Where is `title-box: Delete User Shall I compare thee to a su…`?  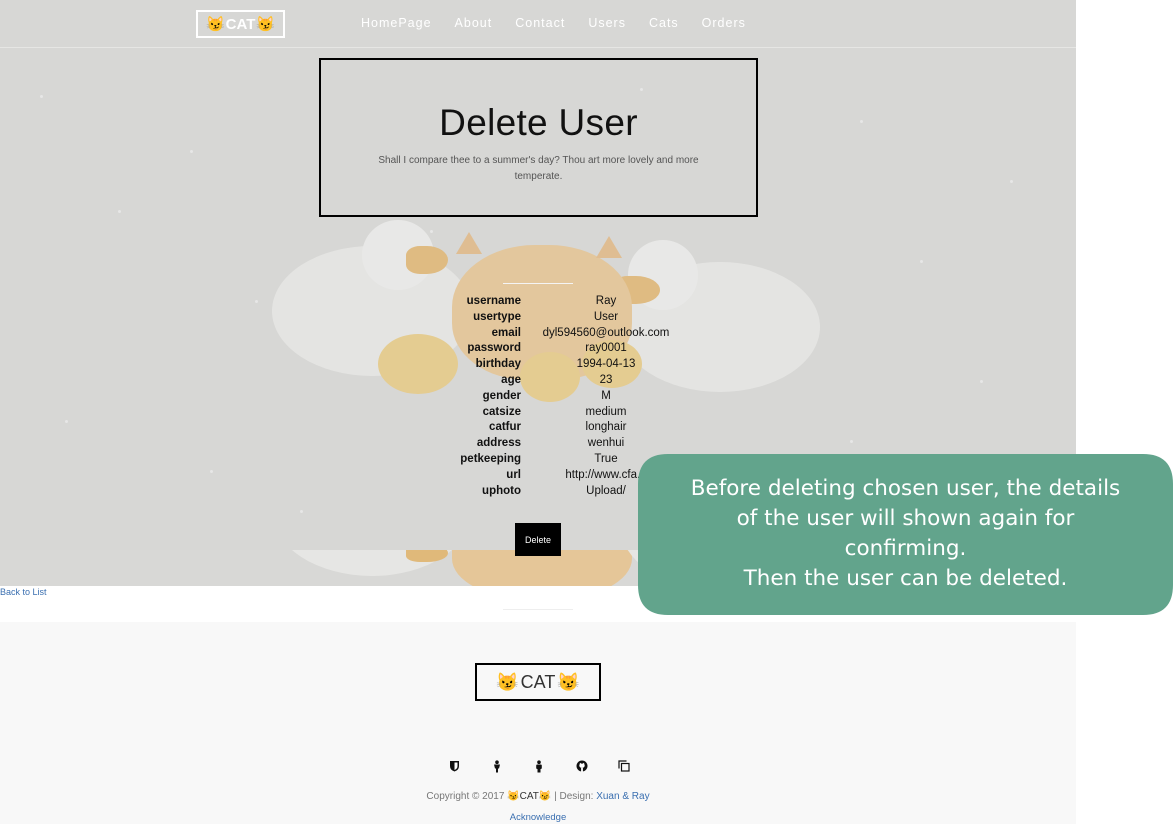 title-box: Delete User Shall I compare thee to a su… is located at coordinates (538, 137).